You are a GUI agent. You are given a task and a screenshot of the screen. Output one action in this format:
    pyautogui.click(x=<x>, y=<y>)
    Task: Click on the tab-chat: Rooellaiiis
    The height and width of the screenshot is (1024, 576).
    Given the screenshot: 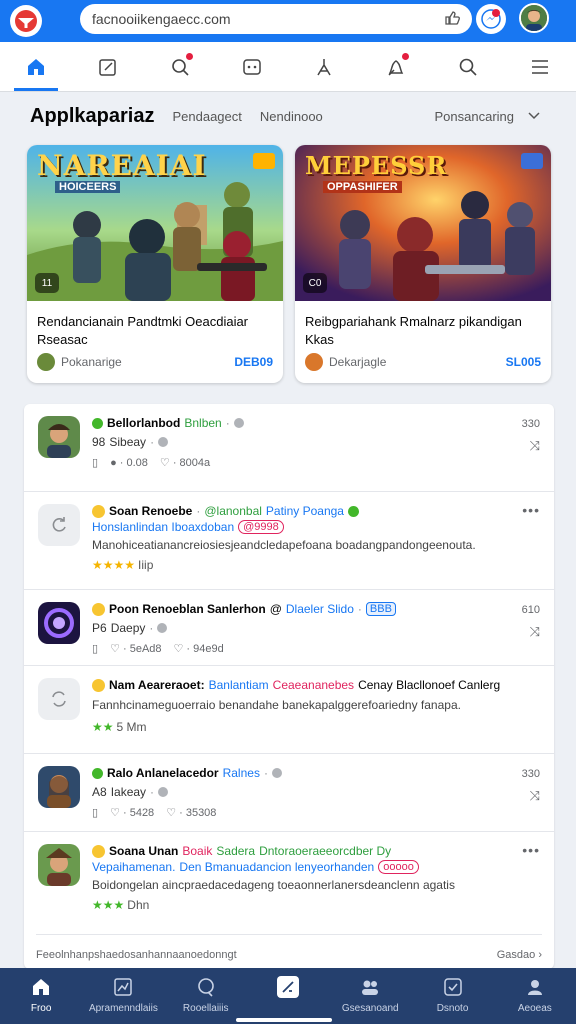 What is the action you would take?
    pyautogui.click(x=206, y=996)
    